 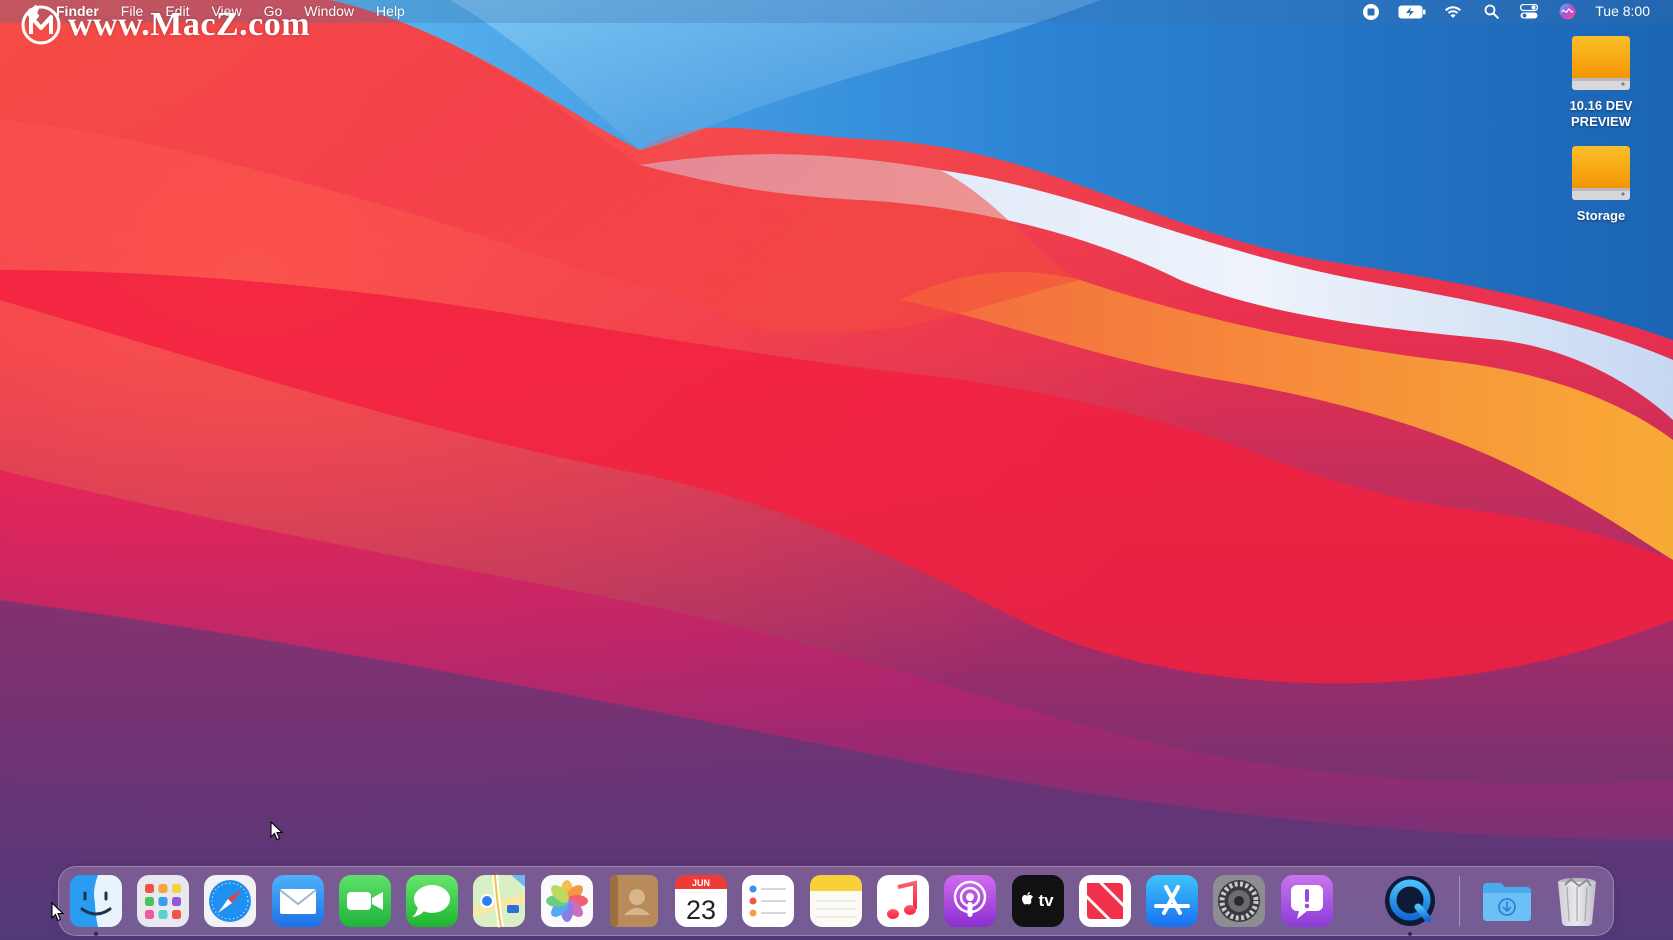 What do you see at coordinates (132, 11) in the screenshot?
I see `menu-file: File` at bounding box center [132, 11].